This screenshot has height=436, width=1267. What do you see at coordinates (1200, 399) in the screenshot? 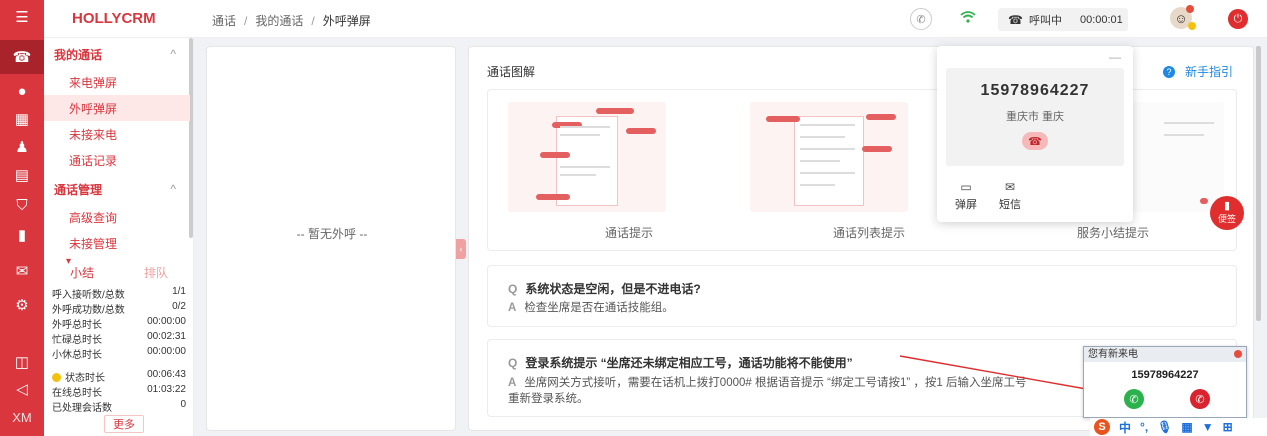
I see `reject-call-button: ✆` at bounding box center [1200, 399].